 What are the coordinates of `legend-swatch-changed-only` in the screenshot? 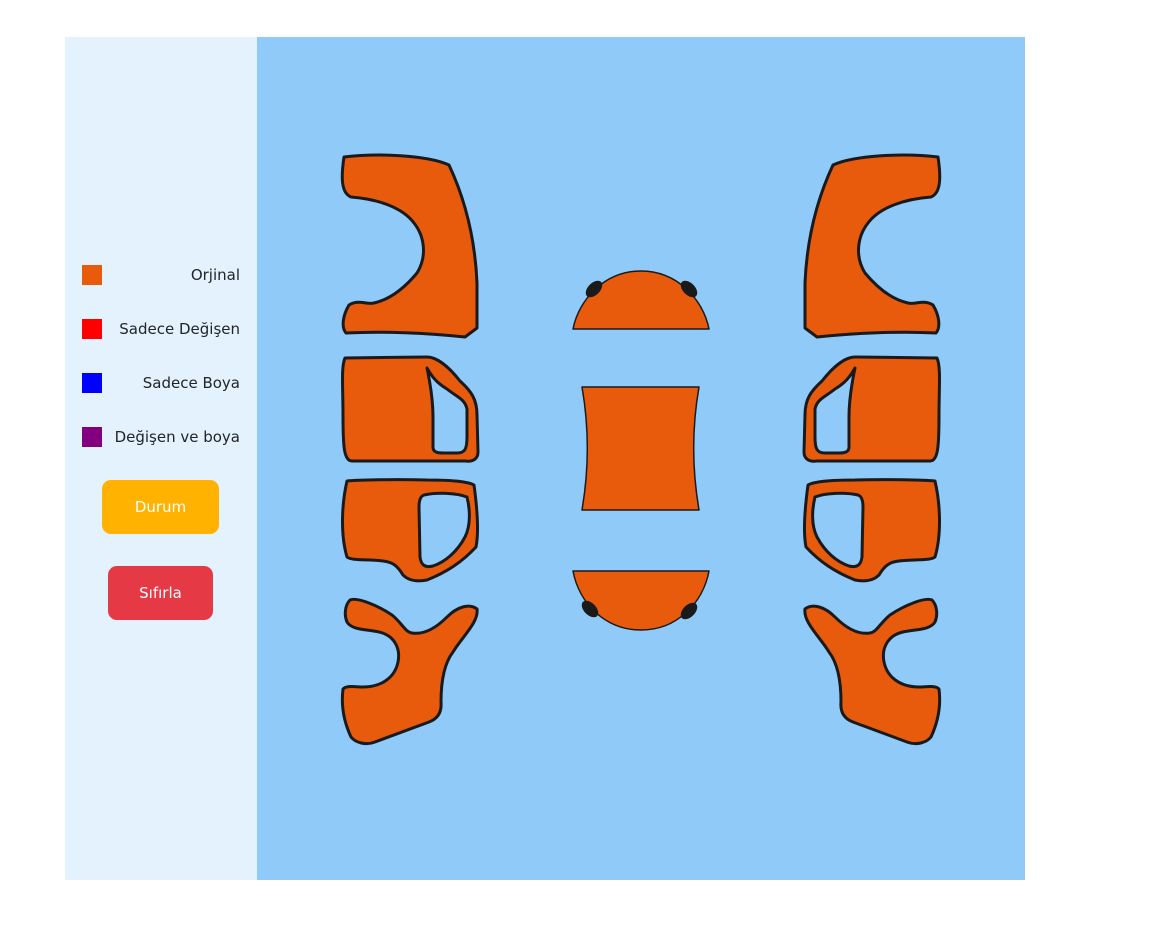 It's located at (92, 329).